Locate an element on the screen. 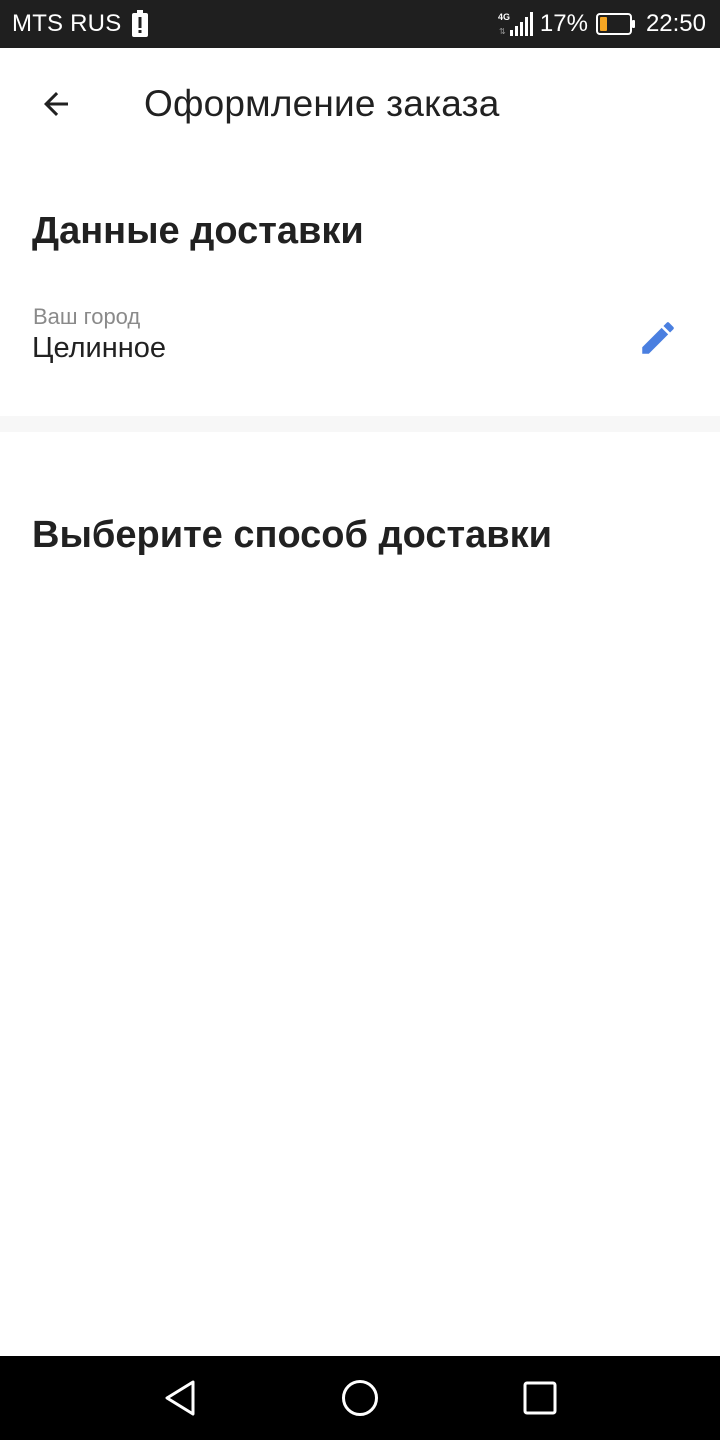  nav-home-button is located at coordinates (360, 1398).